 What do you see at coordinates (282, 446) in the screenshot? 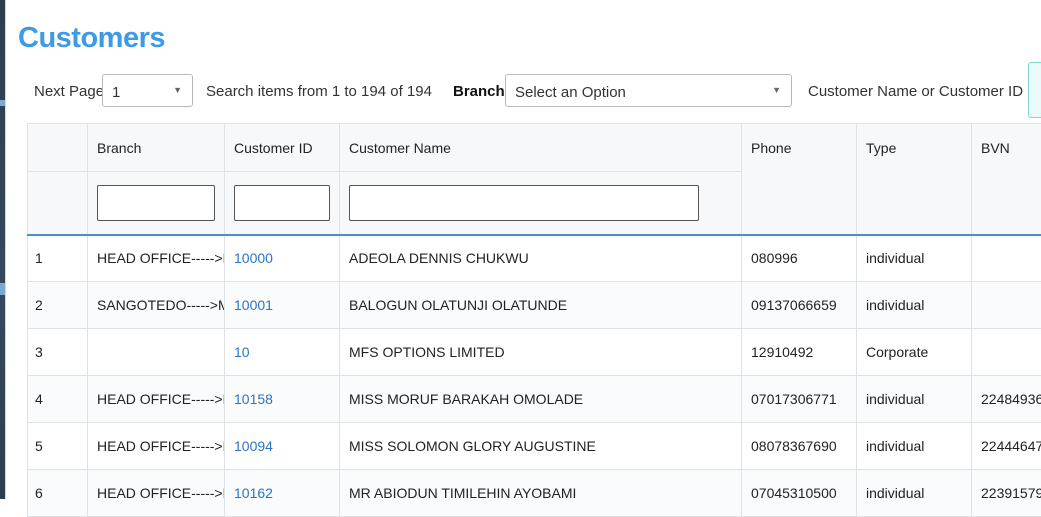
I see `cell-customer-id: 10094` at bounding box center [282, 446].